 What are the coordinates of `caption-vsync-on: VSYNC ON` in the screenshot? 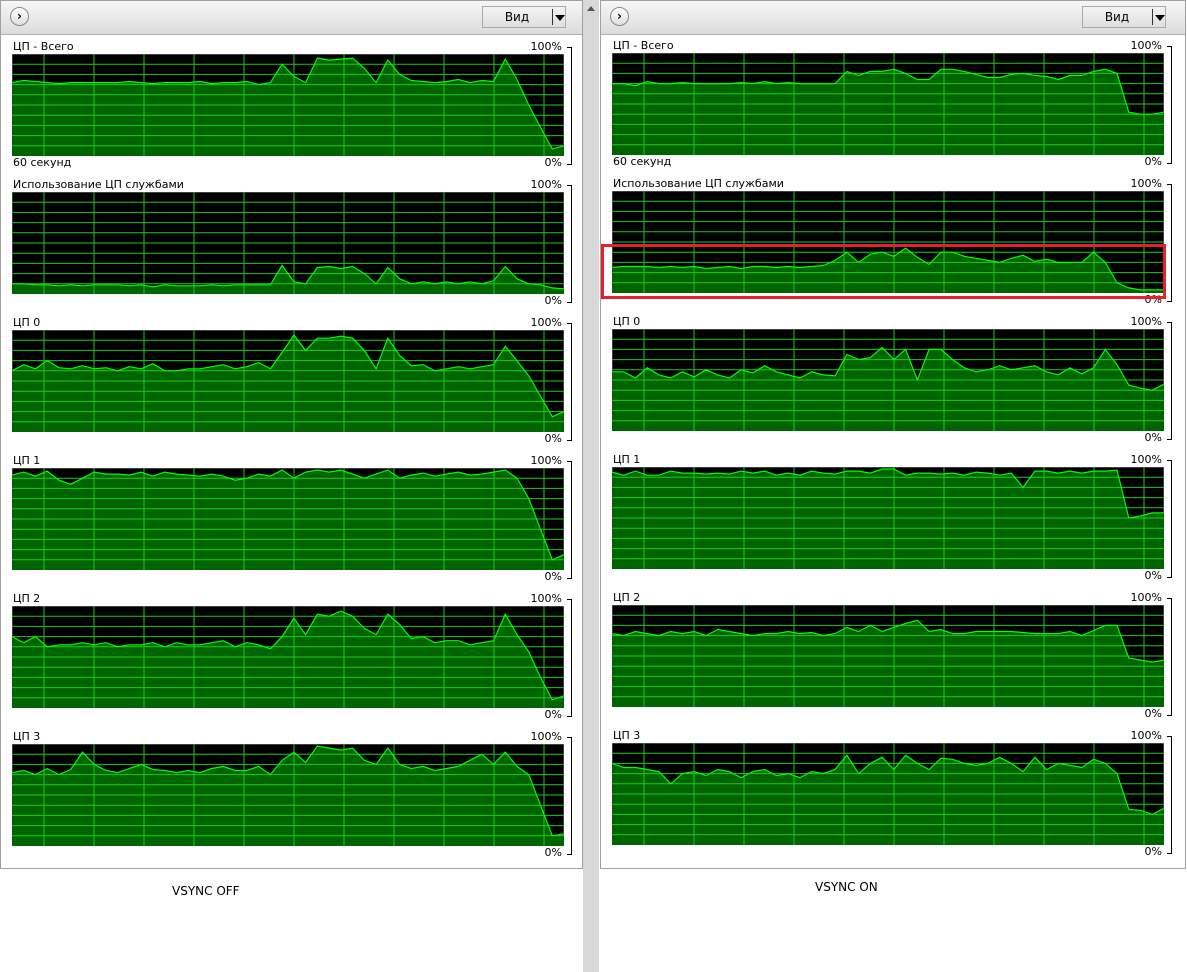 It's located at (846, 887).